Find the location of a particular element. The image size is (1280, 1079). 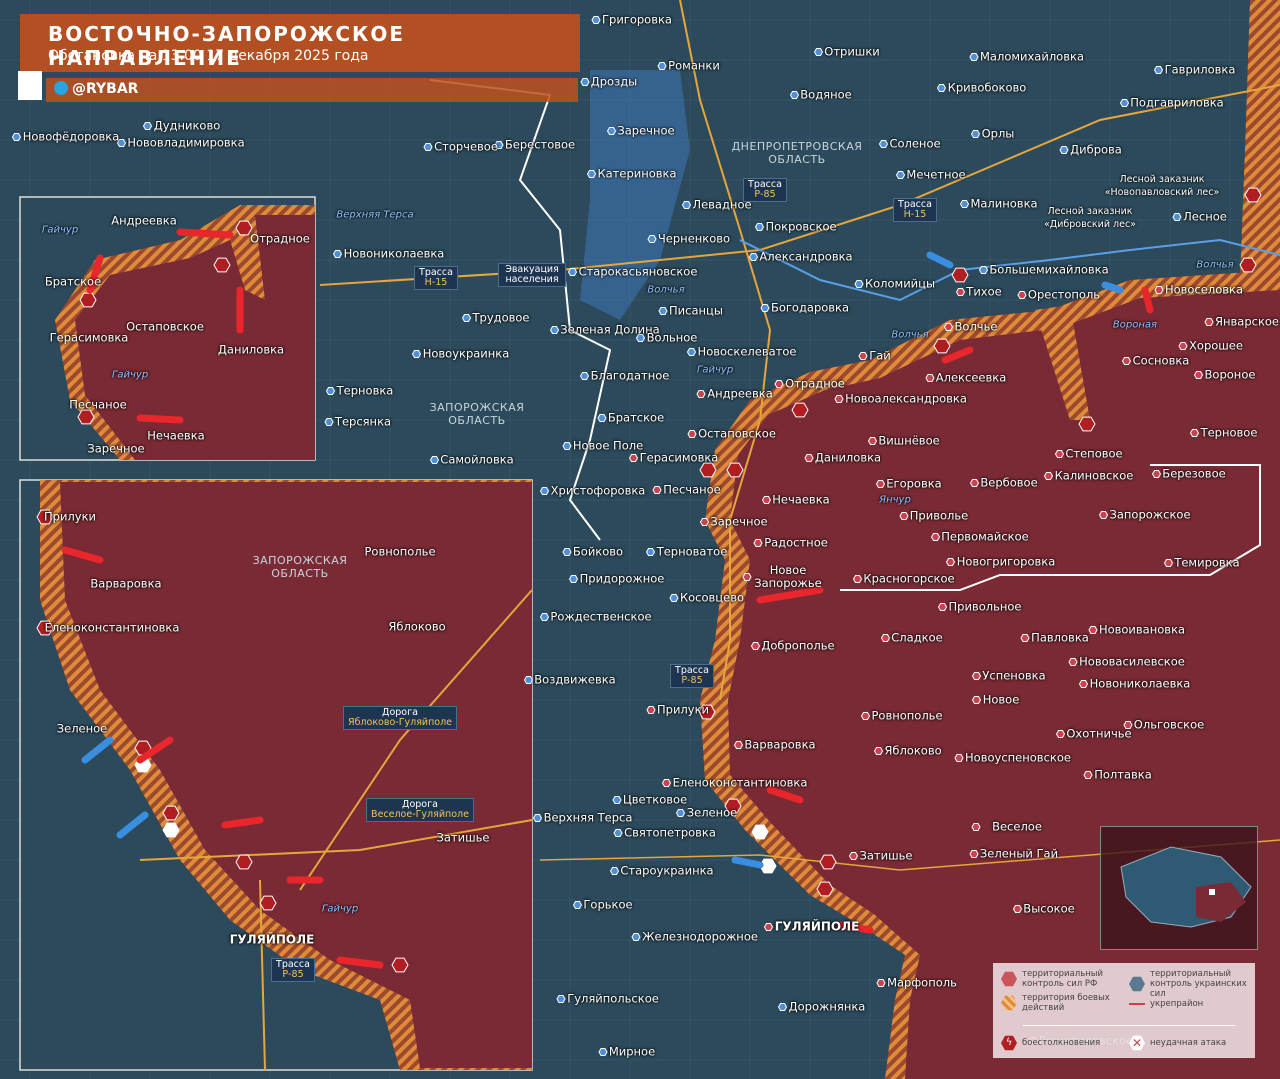

settlement-label: Приволье is located at coordinates (939, 515).